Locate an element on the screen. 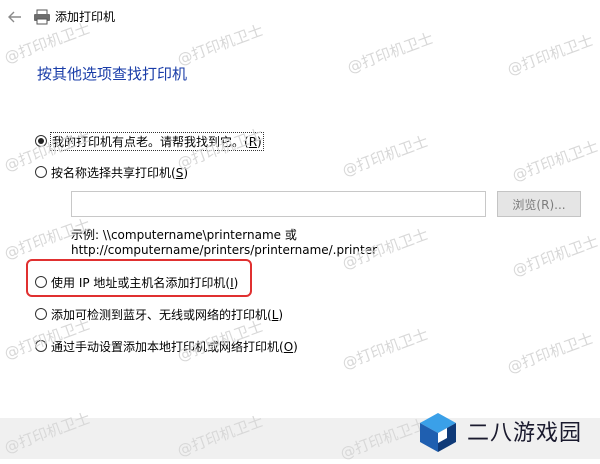 This screenshot has height=464, width=600. option-label: 使用 IP 地址或主机名添加打印机 is located at coordinates (138, 282).